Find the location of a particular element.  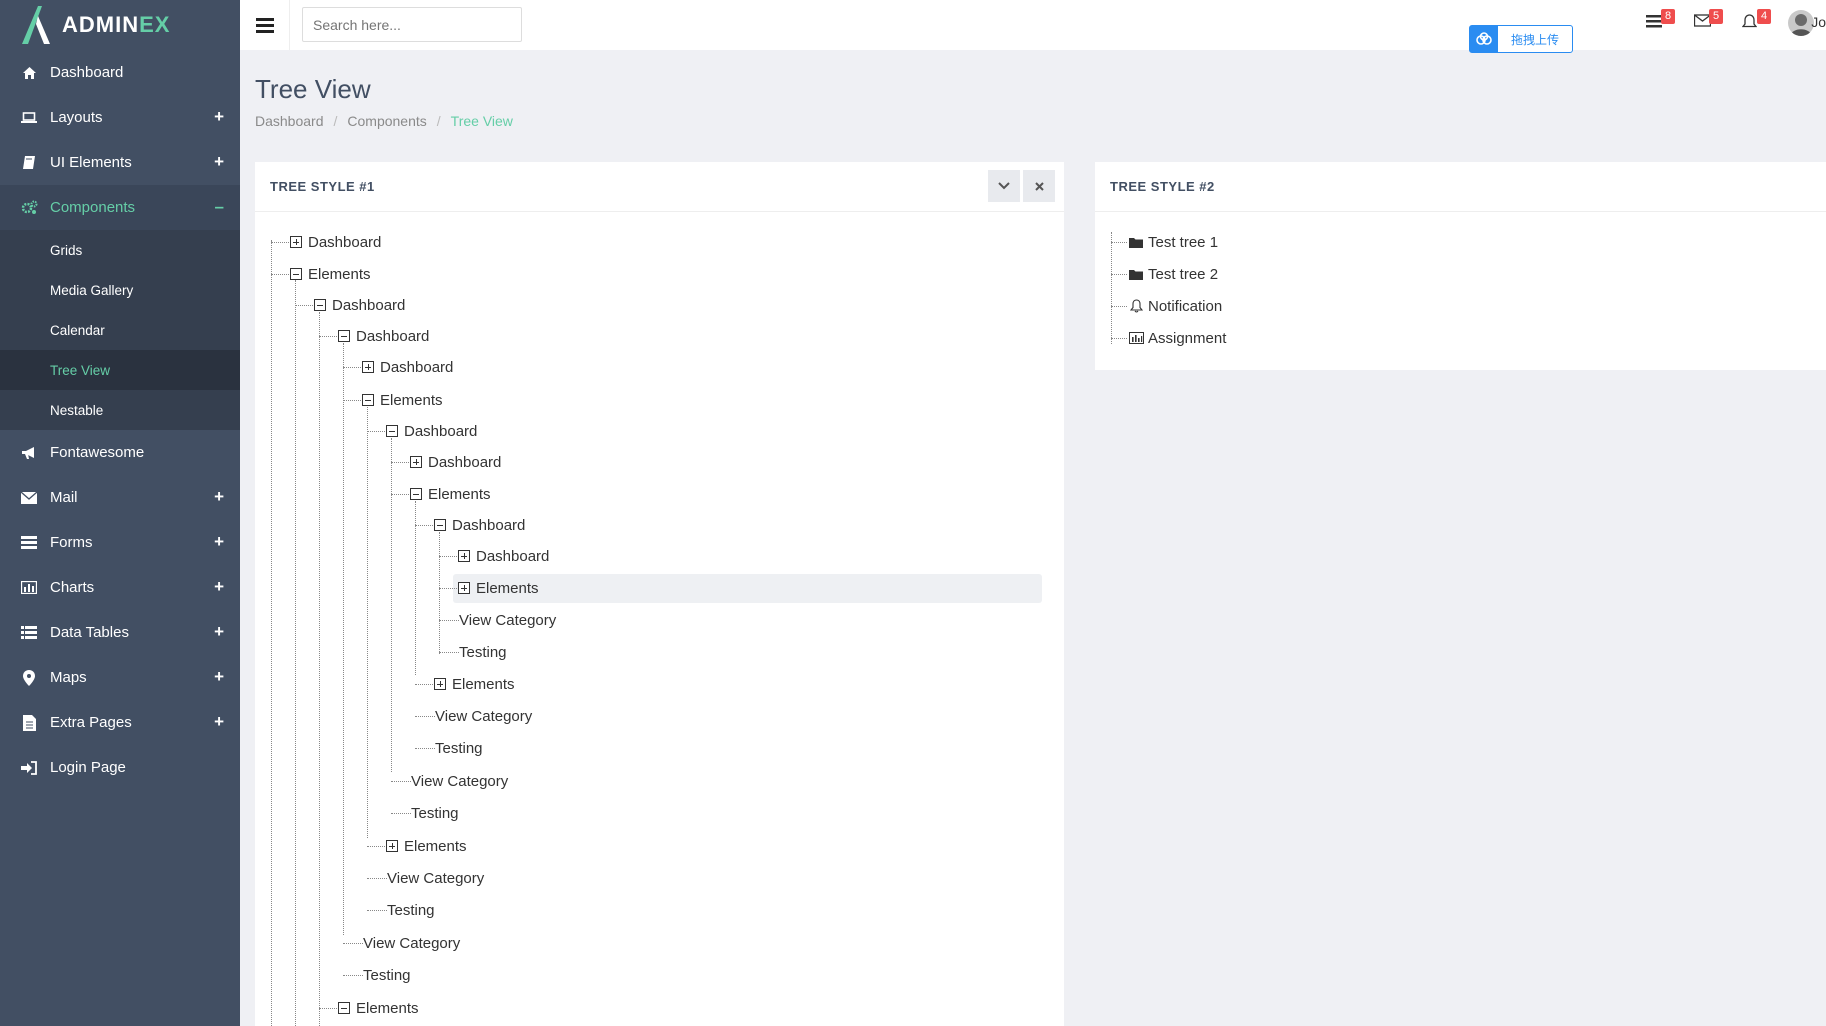

sidebar-item-dashboard: Dashboard is located at coordinates (120, 72).